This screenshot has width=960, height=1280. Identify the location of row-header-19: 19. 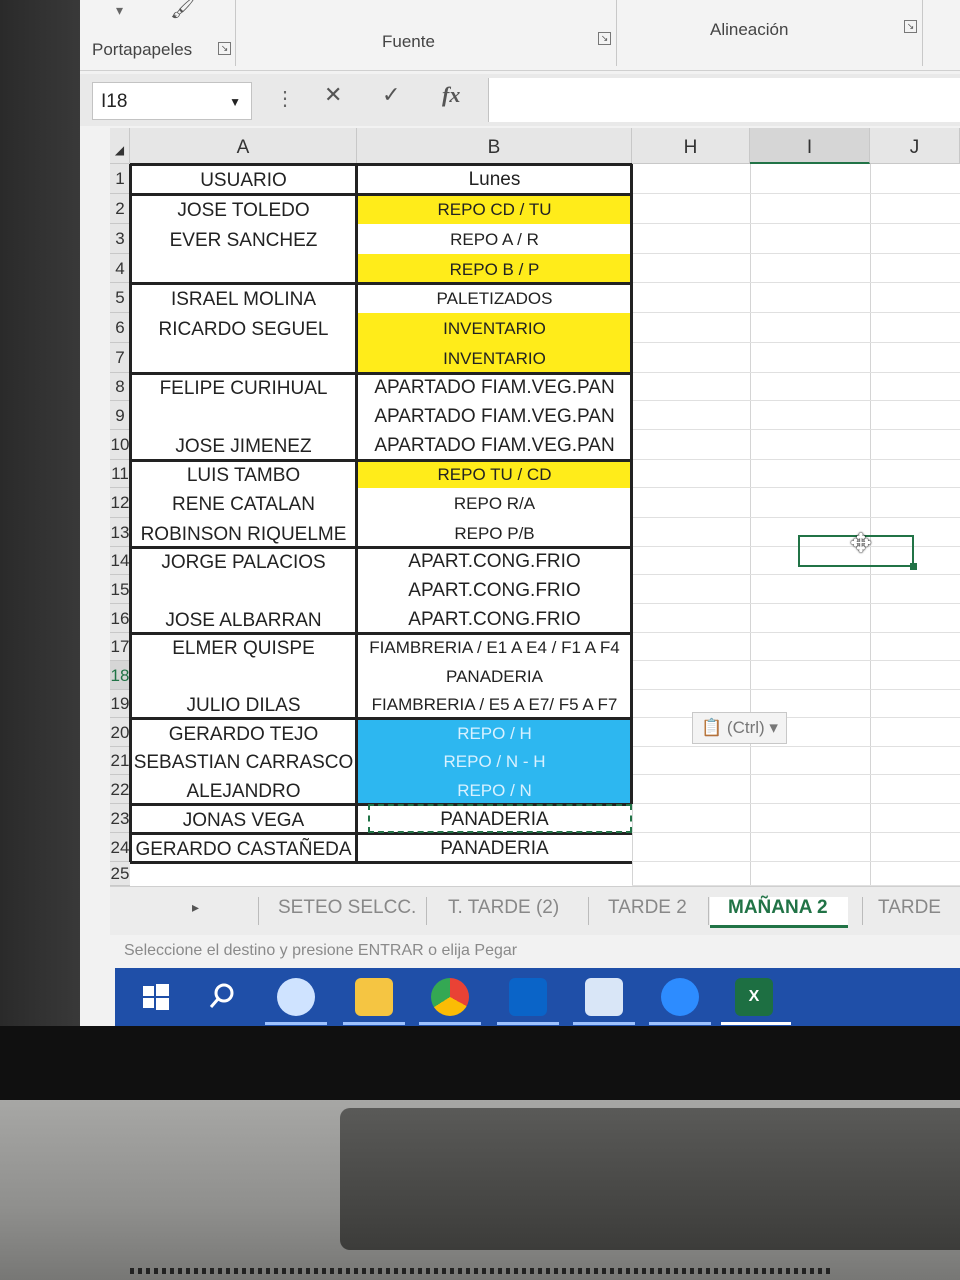
(120, 704).